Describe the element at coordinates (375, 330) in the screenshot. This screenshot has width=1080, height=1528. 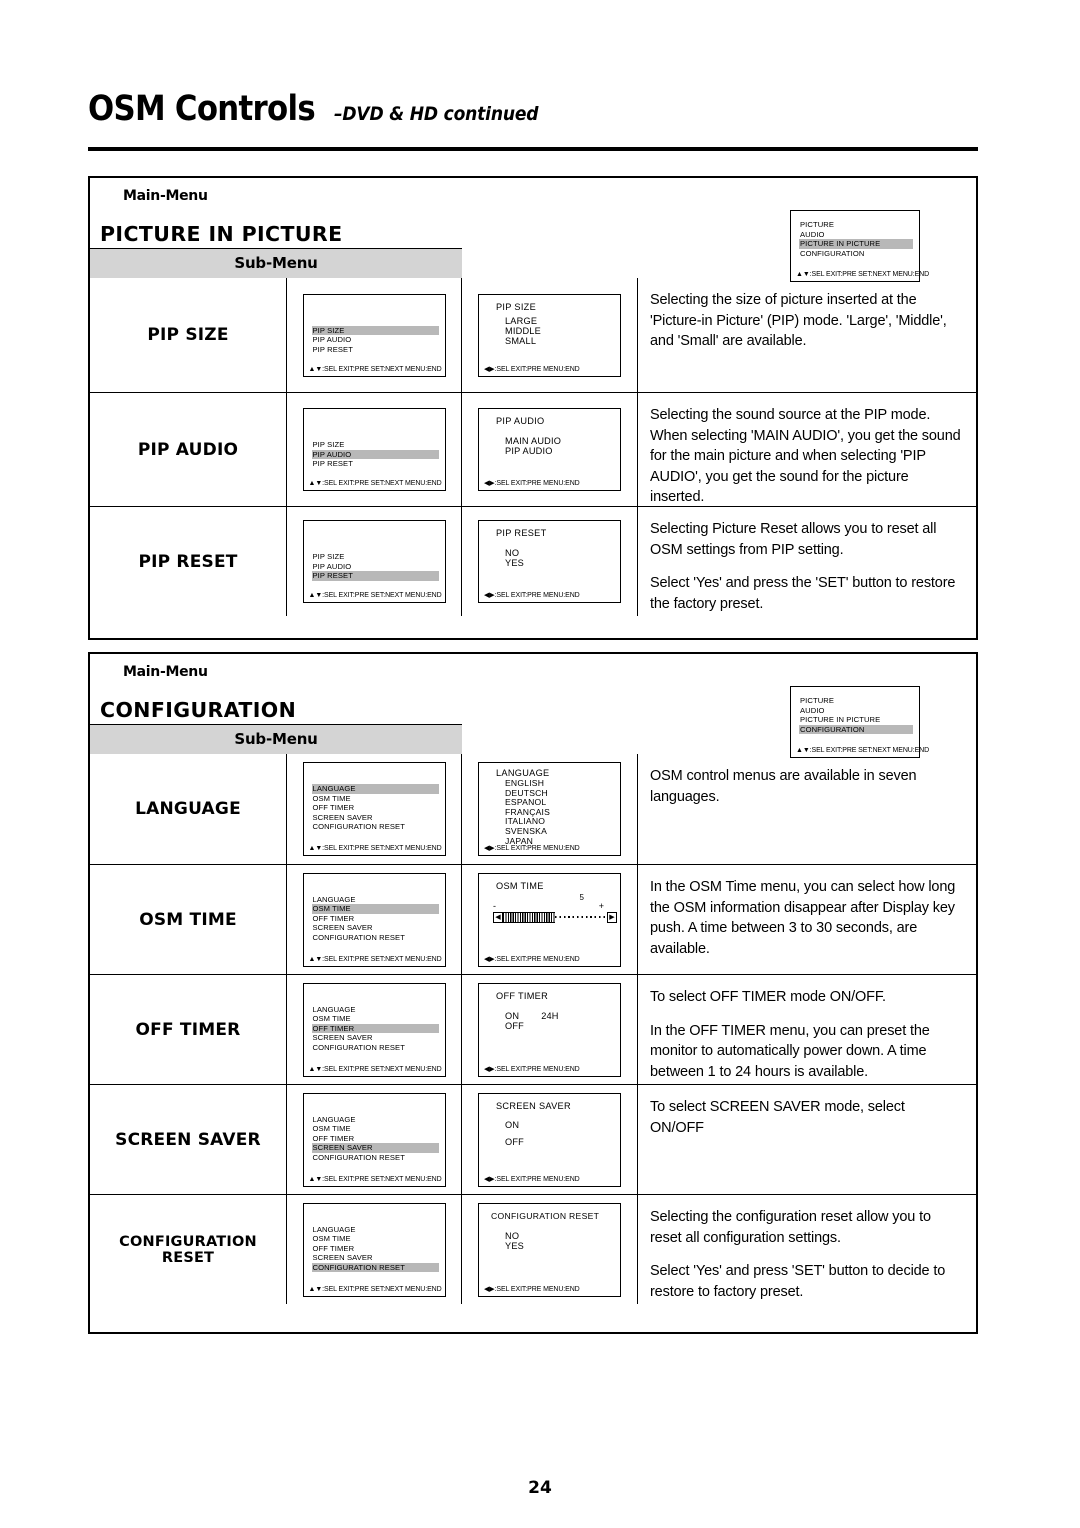
I see `osd-menu-item-selected: PIP SIZE` at that location.